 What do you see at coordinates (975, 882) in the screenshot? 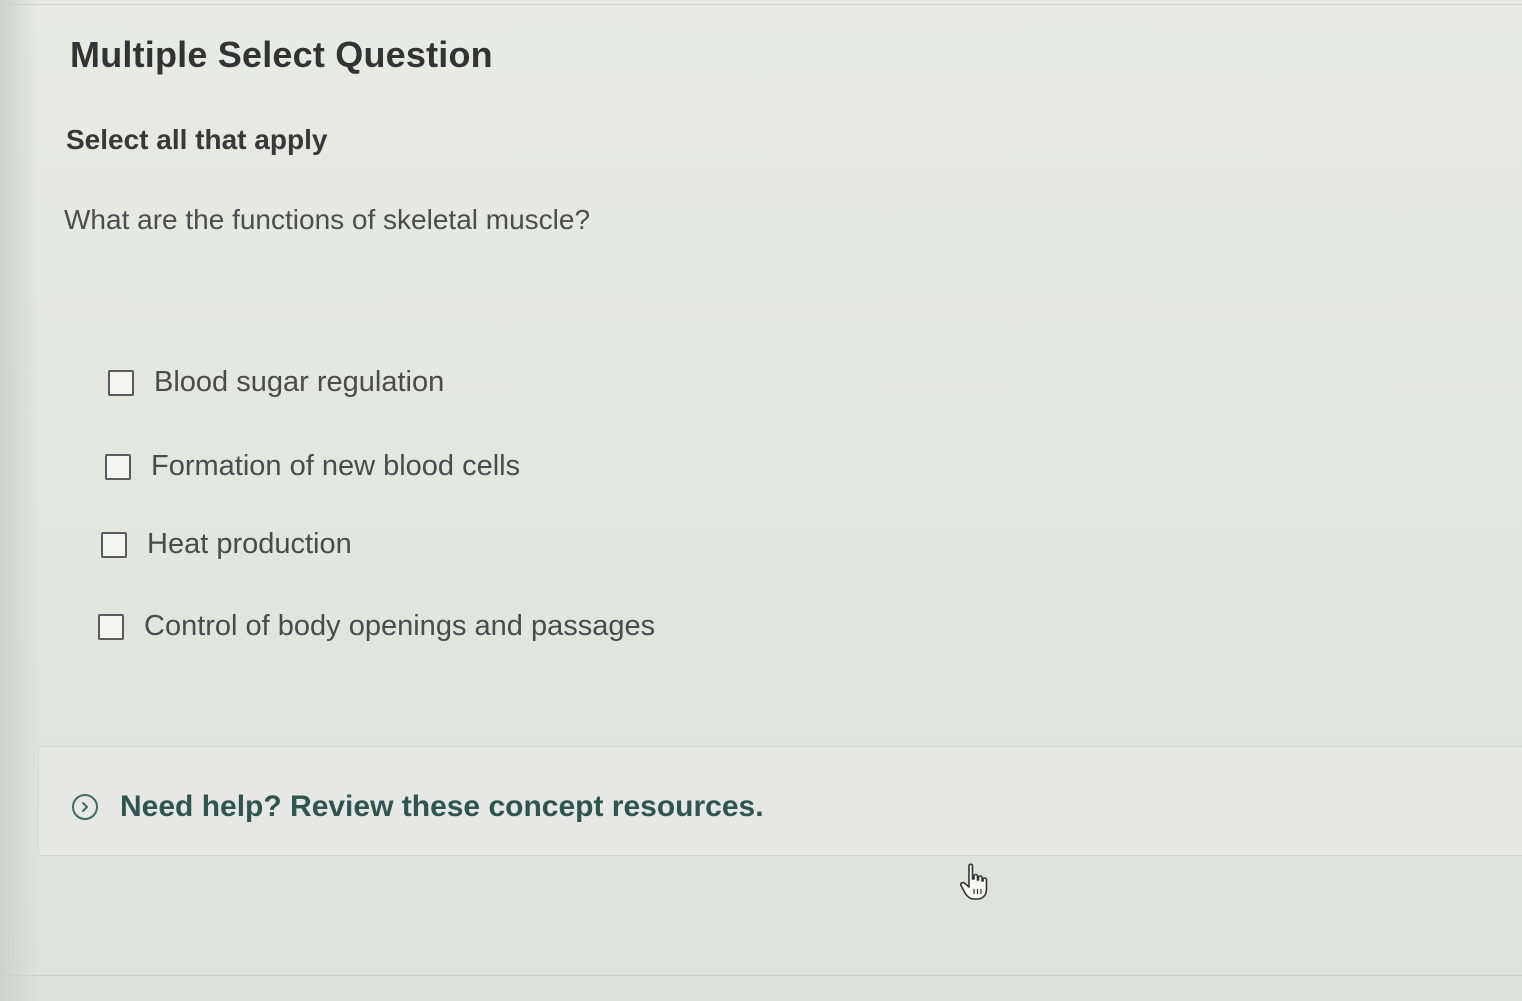
I see `hand-pointer-cursor-icon` at bounding box center [975, 882].